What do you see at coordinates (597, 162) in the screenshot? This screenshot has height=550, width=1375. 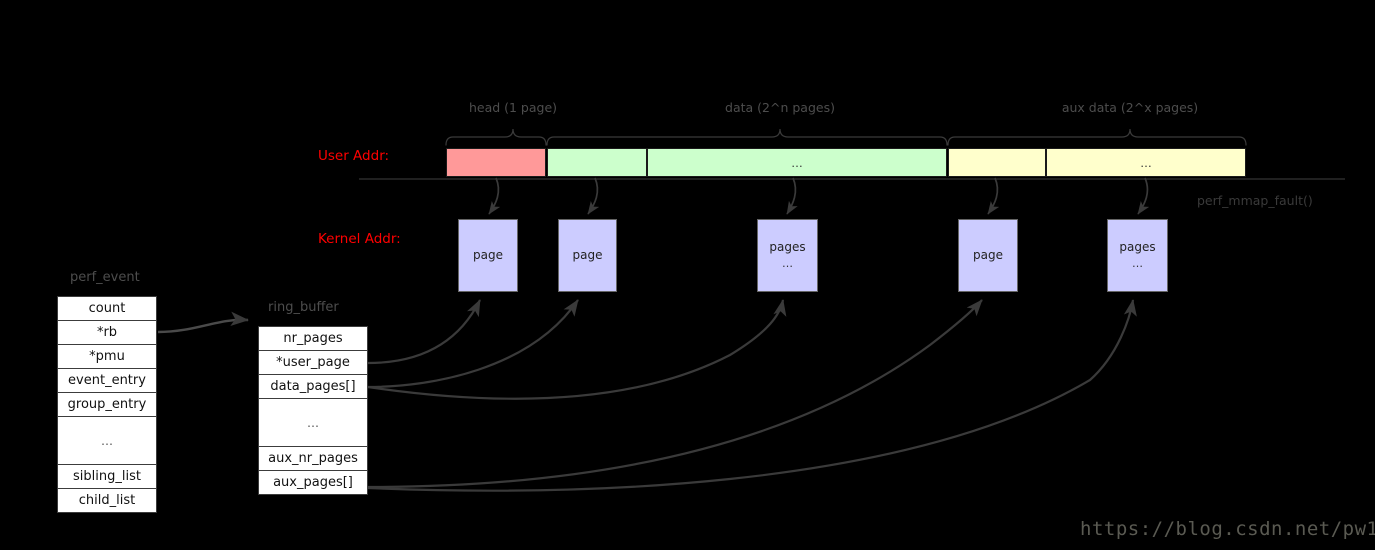 I see `bar-segment-data-page-first` at bounding box center [597, 162].